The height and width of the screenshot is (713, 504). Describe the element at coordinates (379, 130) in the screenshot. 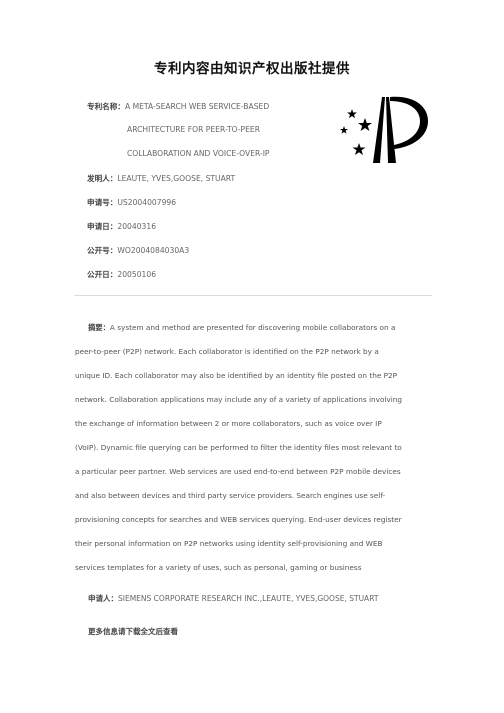

I see `logo-left-stroke` at that location.